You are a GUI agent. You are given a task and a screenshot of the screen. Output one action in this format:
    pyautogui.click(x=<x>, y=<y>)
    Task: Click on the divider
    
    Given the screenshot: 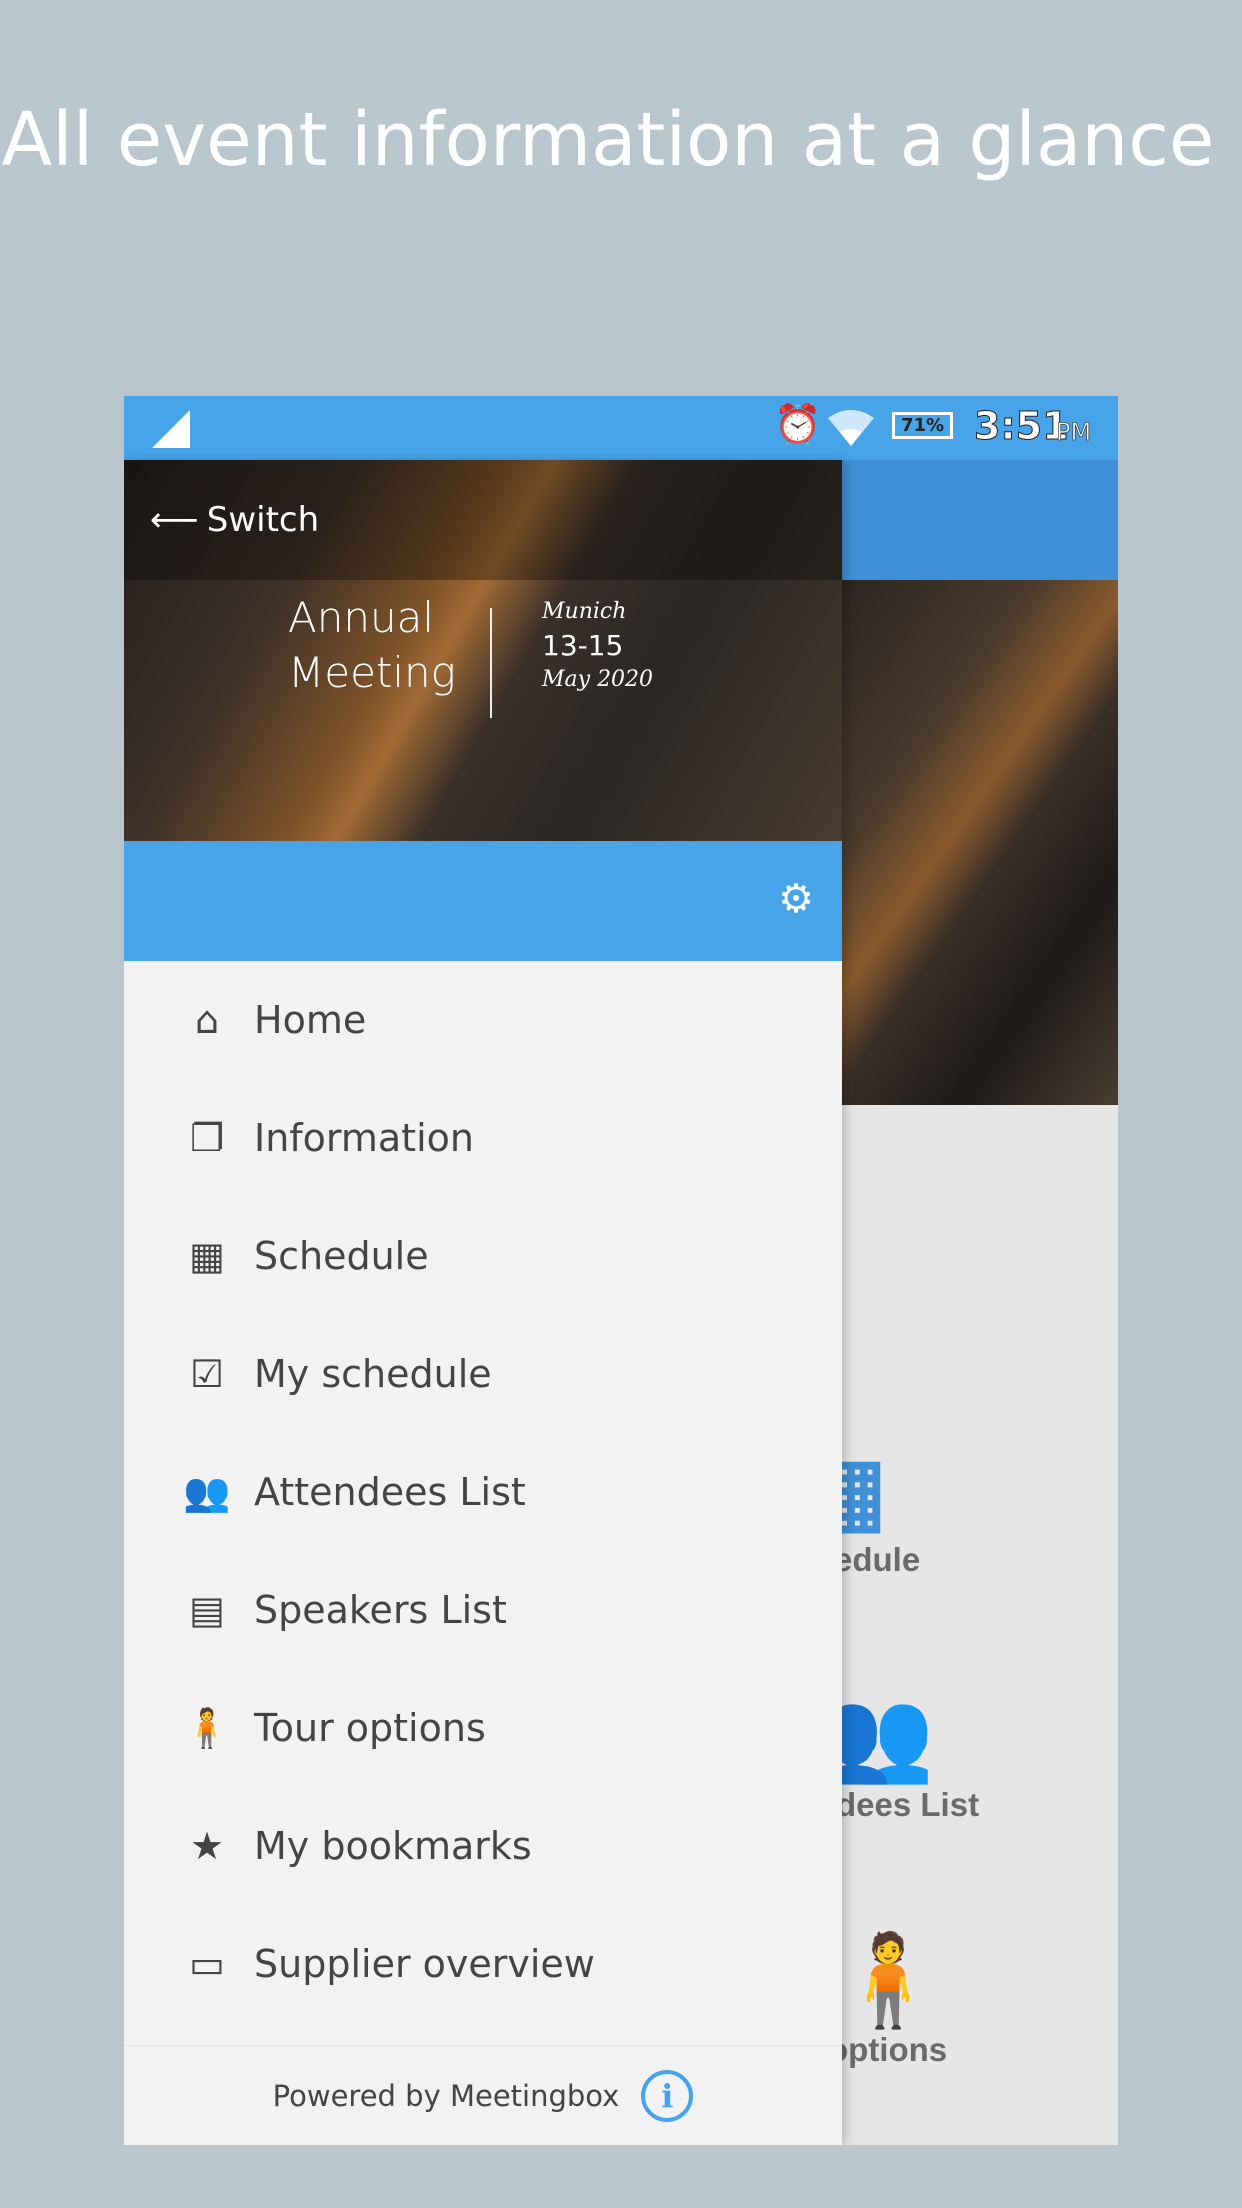 What is the action you would take?
    pyautogui.click(x=491, y=663)
    